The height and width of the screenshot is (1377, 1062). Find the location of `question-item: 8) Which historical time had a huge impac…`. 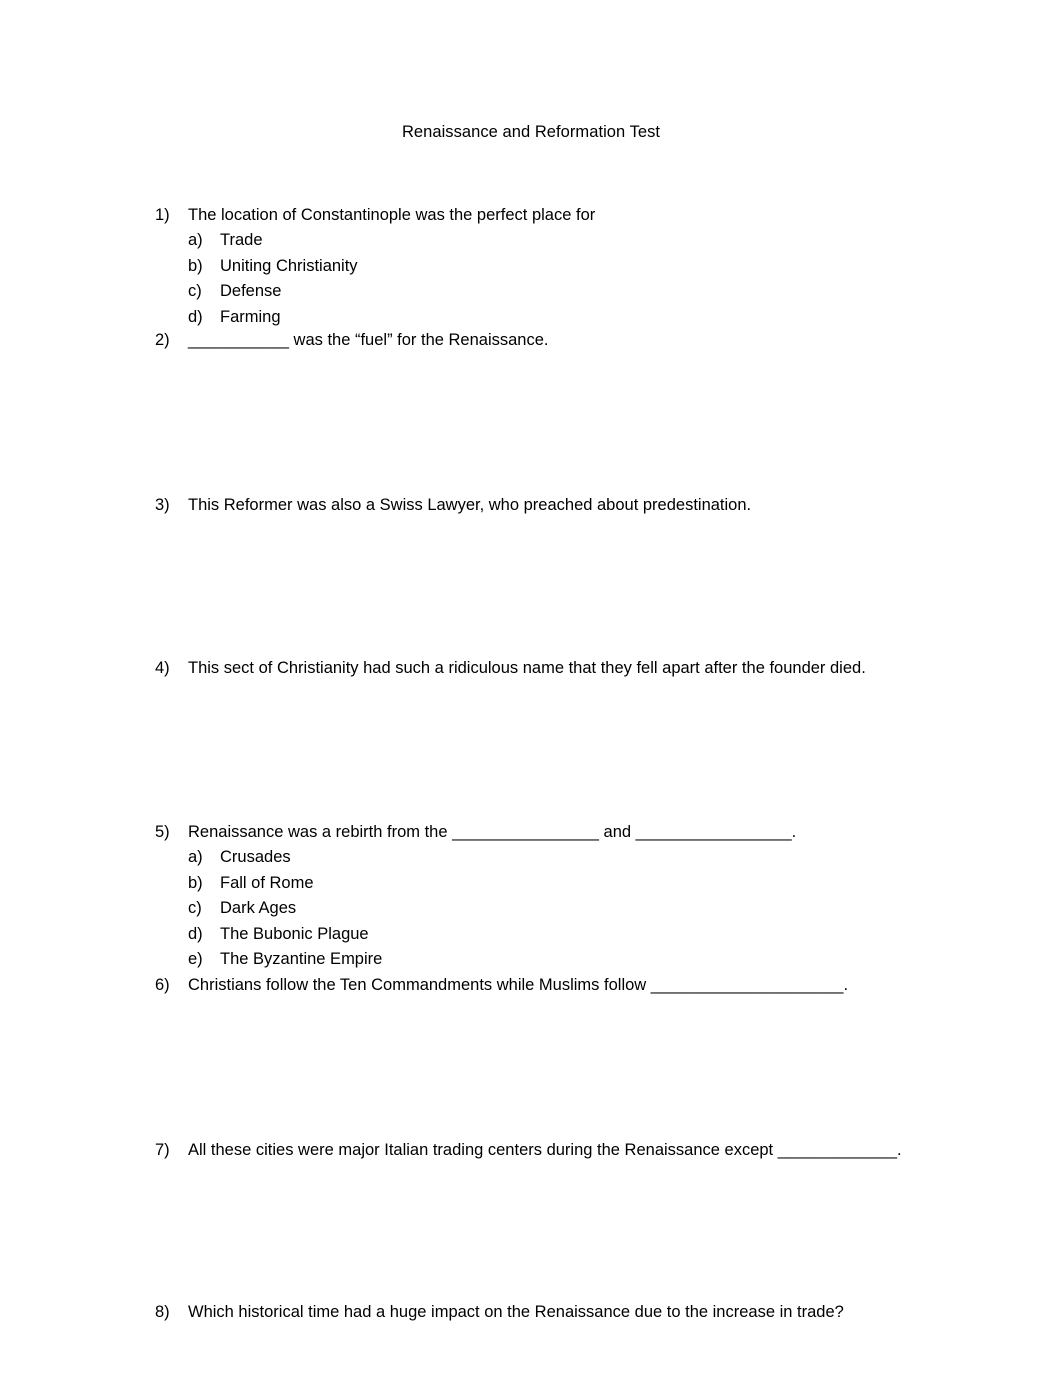

question-item: 8) Which historical time had a huge impac… is located at coordinates (595, 1313).